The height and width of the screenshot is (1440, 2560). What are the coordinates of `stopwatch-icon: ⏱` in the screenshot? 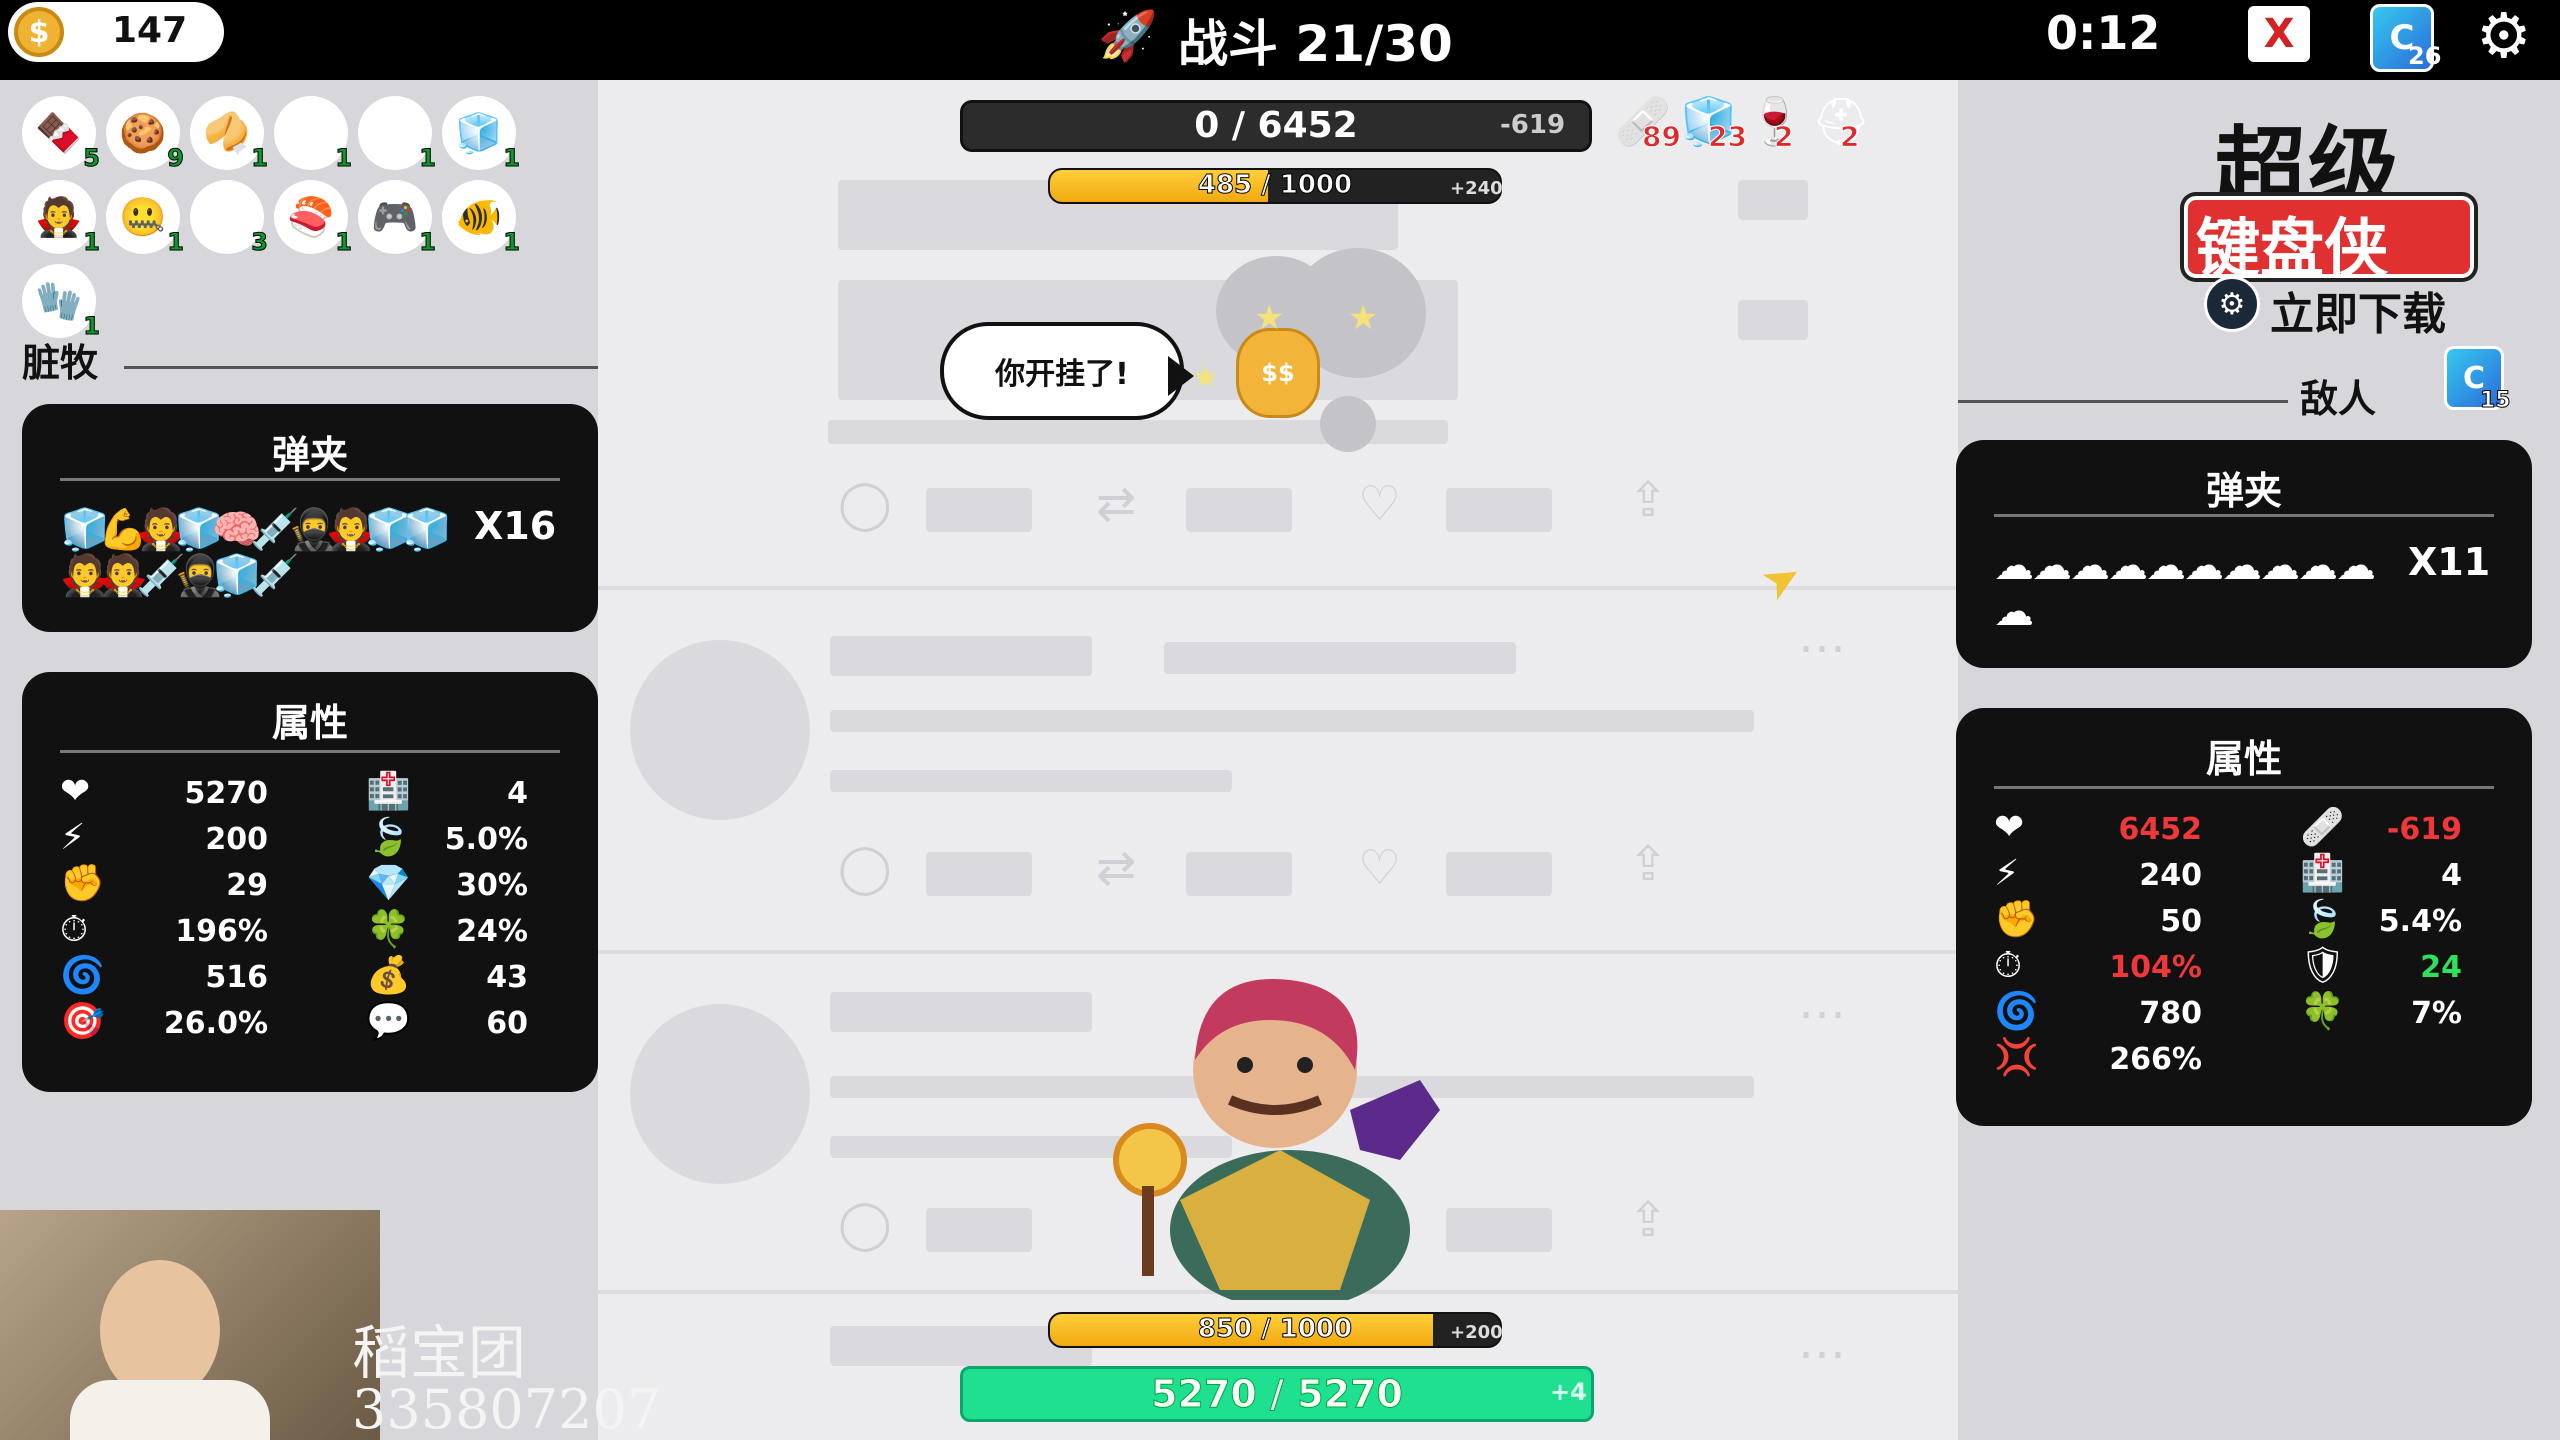 It's located at (74, 929).